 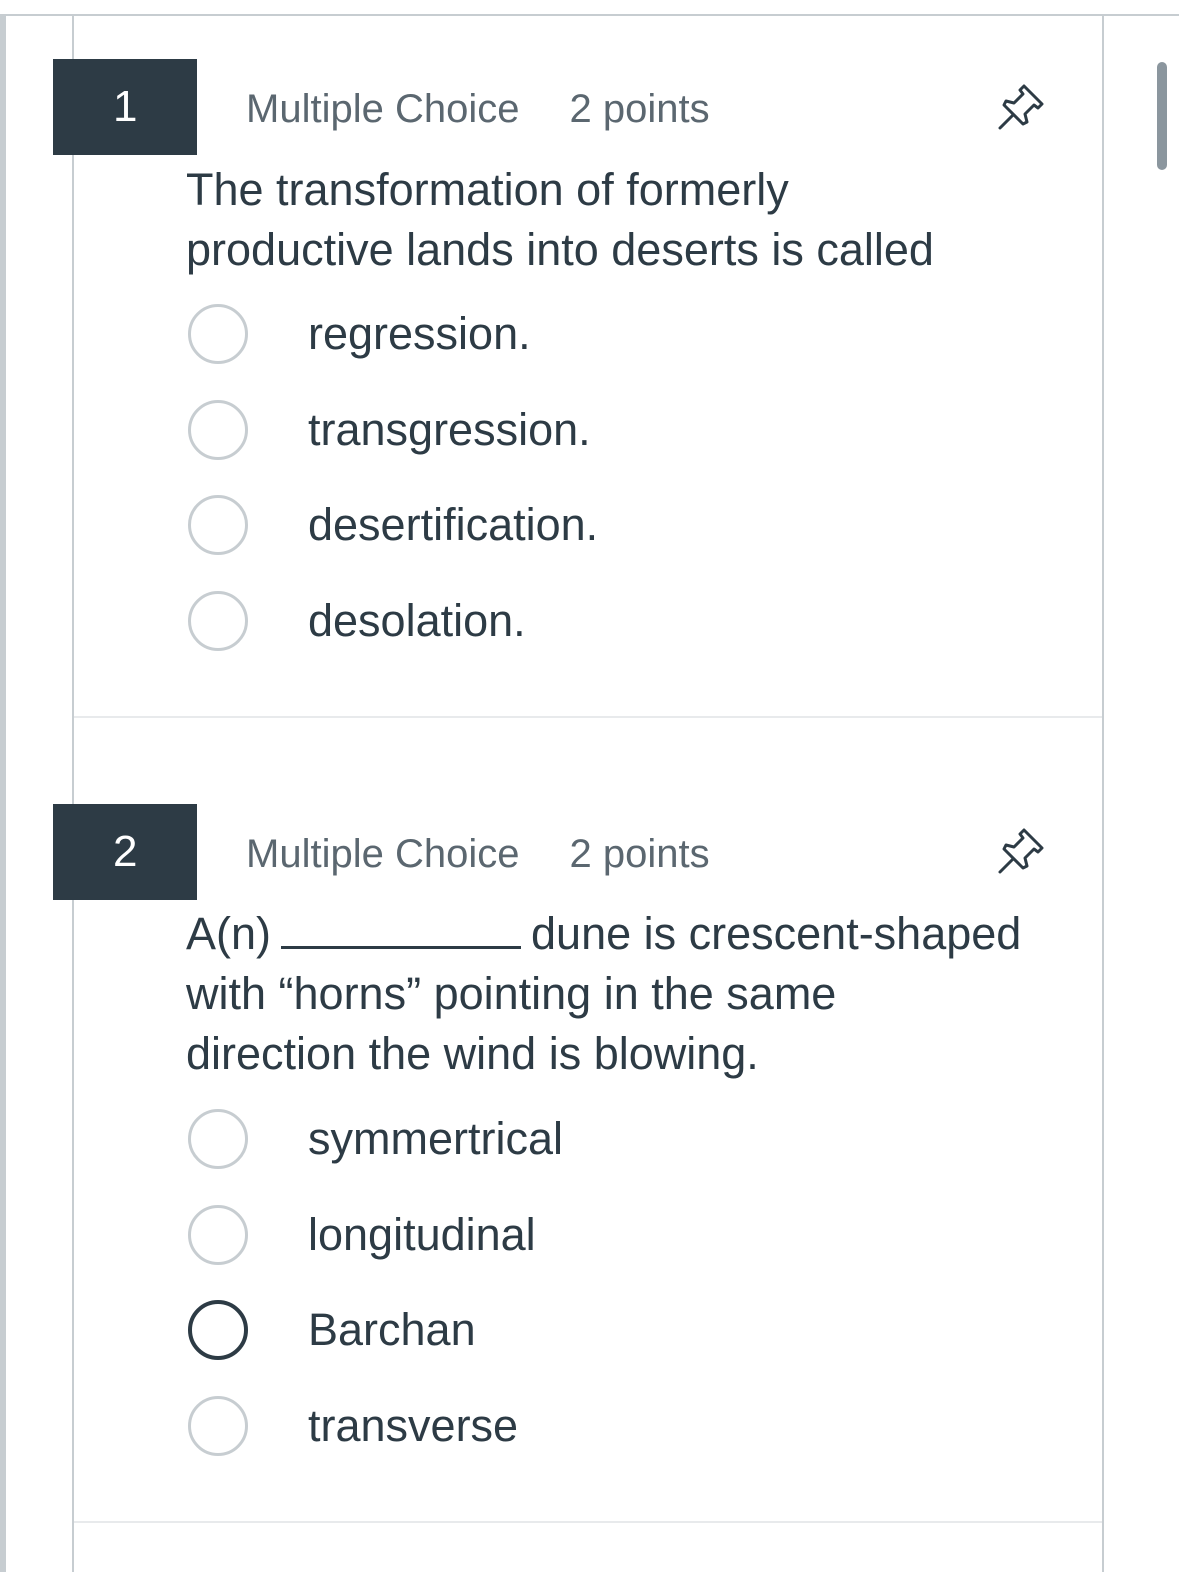 I want to click on scrollbar-thumb, so click(x=1162, y=116).